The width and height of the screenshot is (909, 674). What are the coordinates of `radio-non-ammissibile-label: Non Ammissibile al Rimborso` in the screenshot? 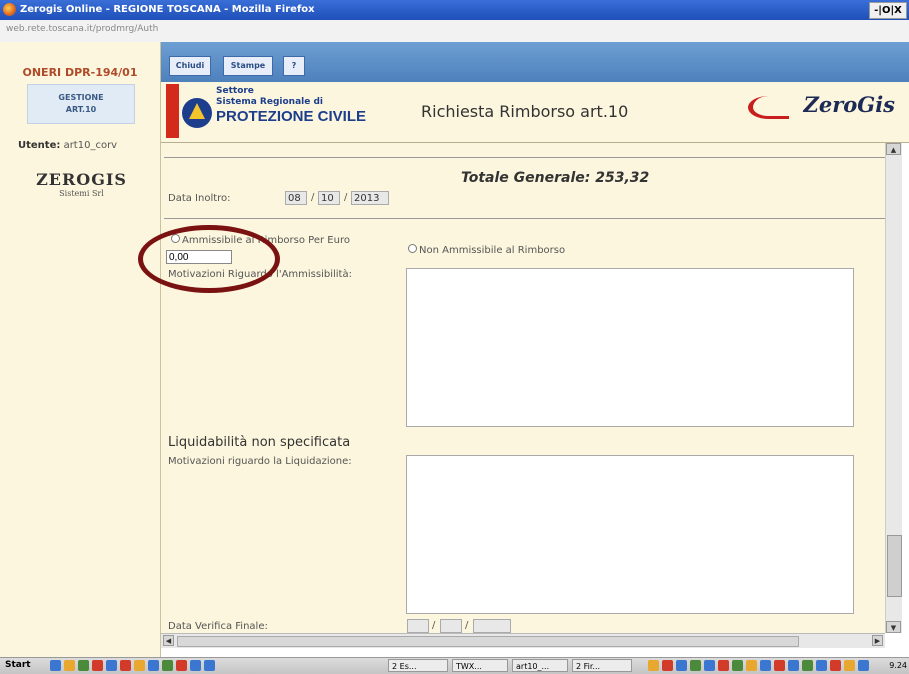 It's located at (492, 250).